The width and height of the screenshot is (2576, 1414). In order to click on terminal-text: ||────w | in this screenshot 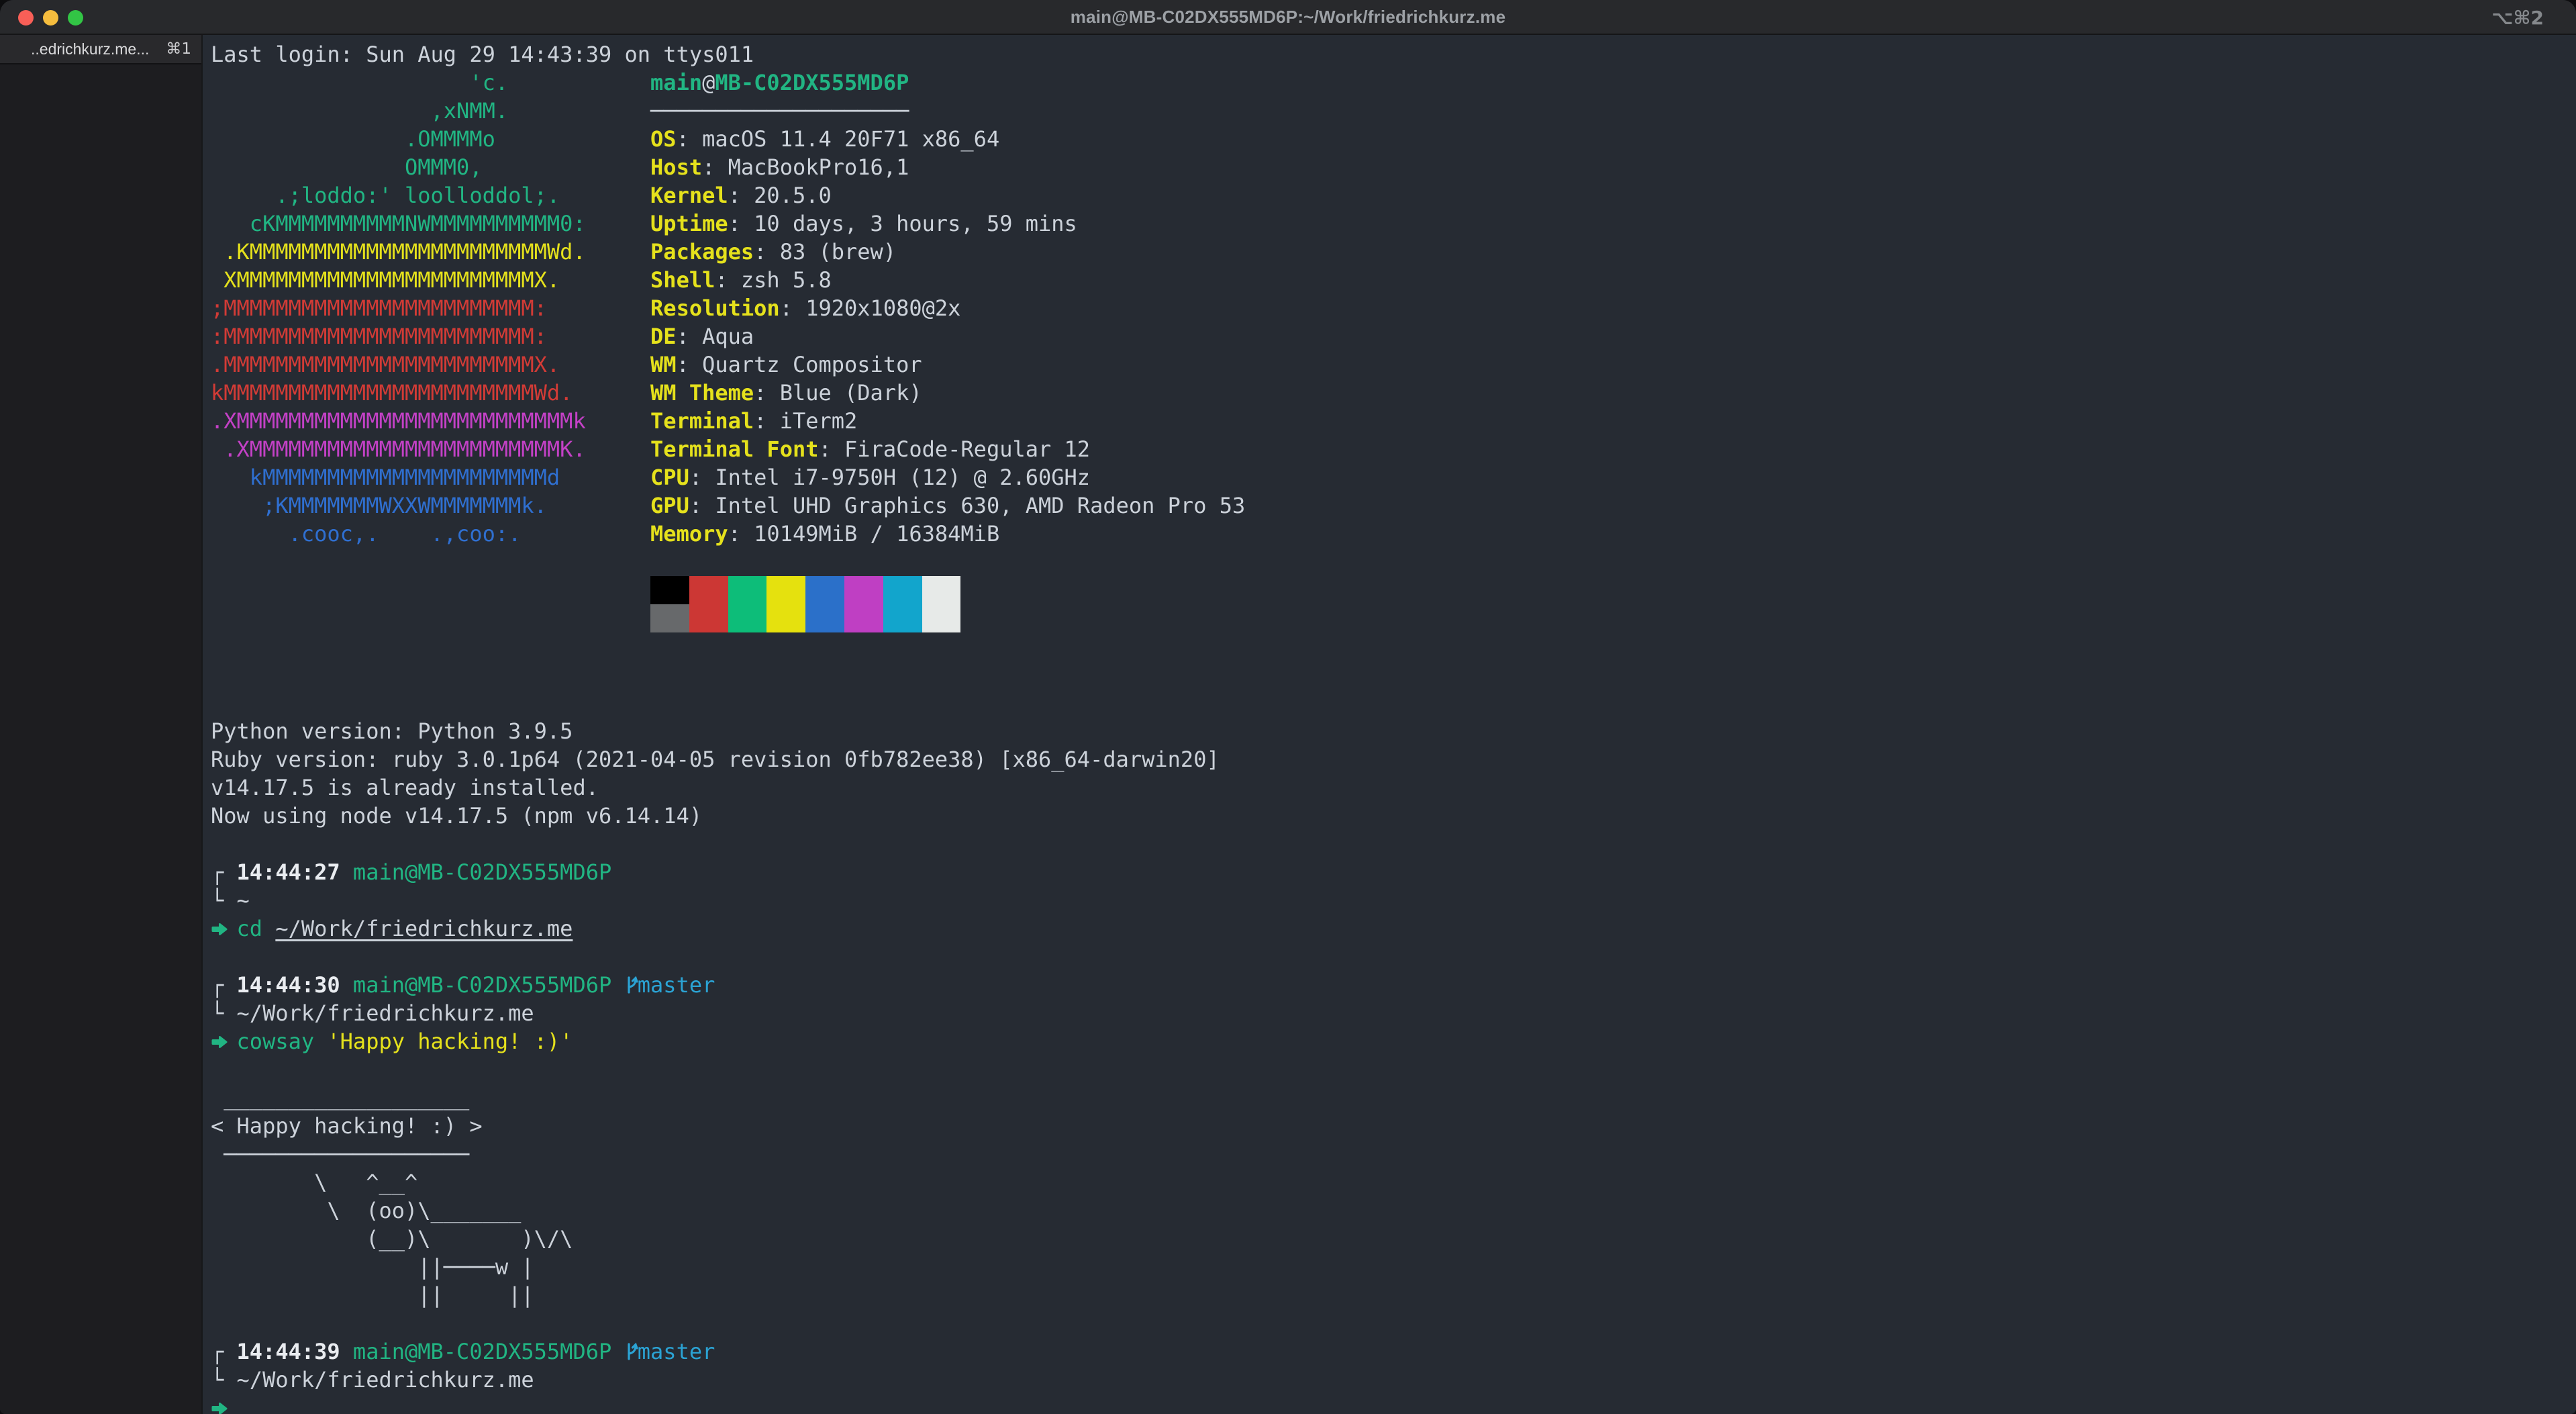, I will do `click(372, 1267)`.